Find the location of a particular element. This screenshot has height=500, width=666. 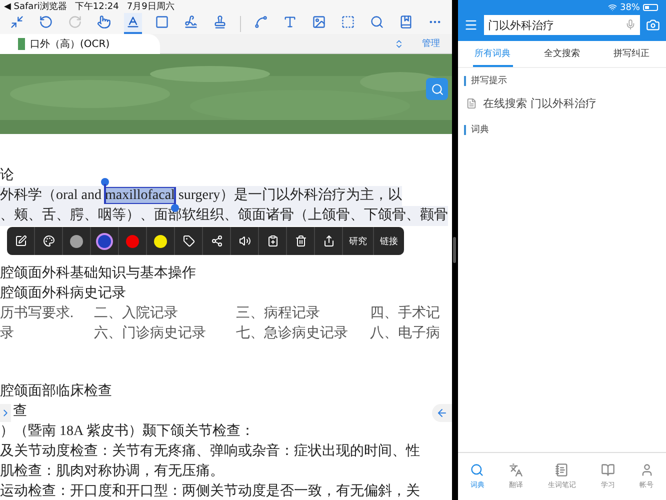

battery-icon is located at coordinates (650, 7).